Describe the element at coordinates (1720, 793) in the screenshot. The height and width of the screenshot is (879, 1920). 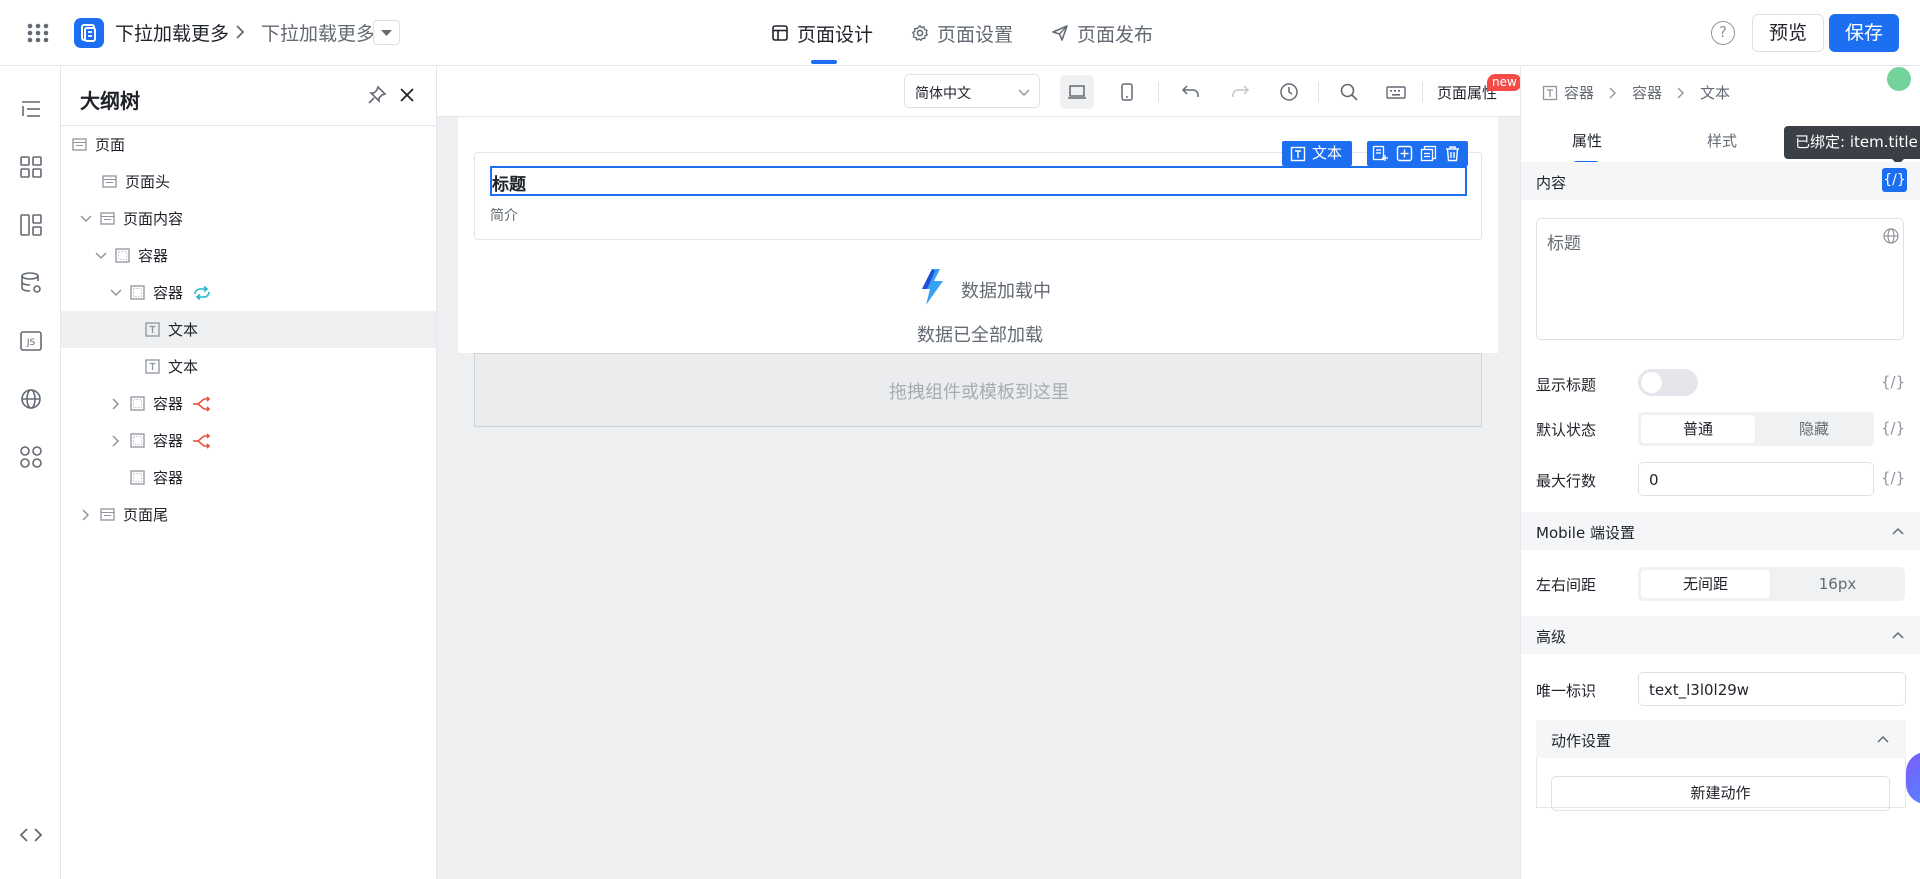
I see `new-action-button: 新建动作` at that location.